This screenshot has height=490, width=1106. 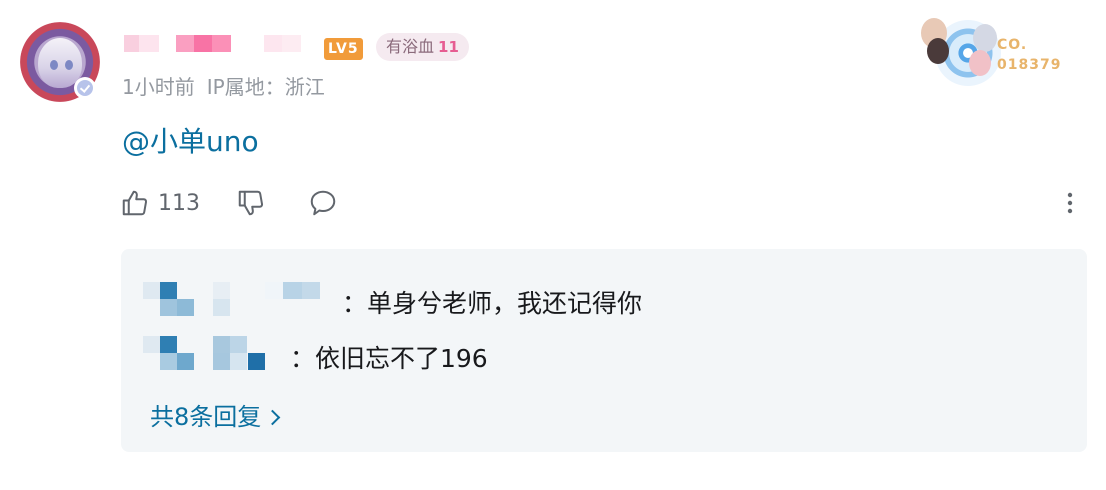 I want to click on comment-content: @小单uno, so click(x=190, y=140).